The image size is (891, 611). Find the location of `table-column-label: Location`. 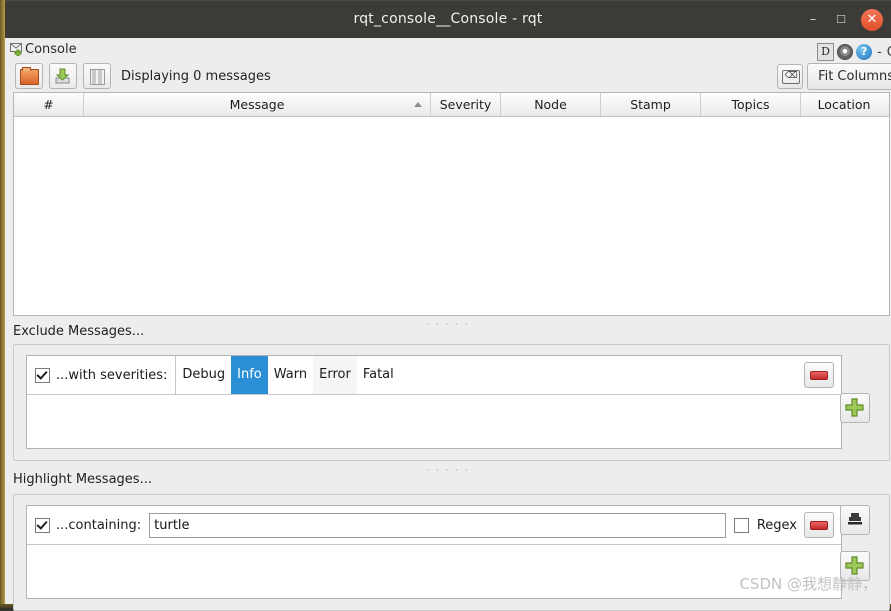

table-column-label: Location is located at coordinates (844, 104).